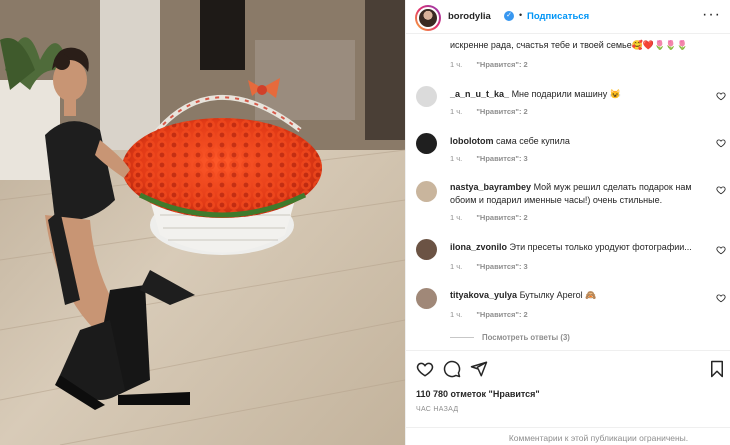  Describe the element at coordinates (472, 141) in the screenshot. I see `commenter-username: lobolotom` at that location.